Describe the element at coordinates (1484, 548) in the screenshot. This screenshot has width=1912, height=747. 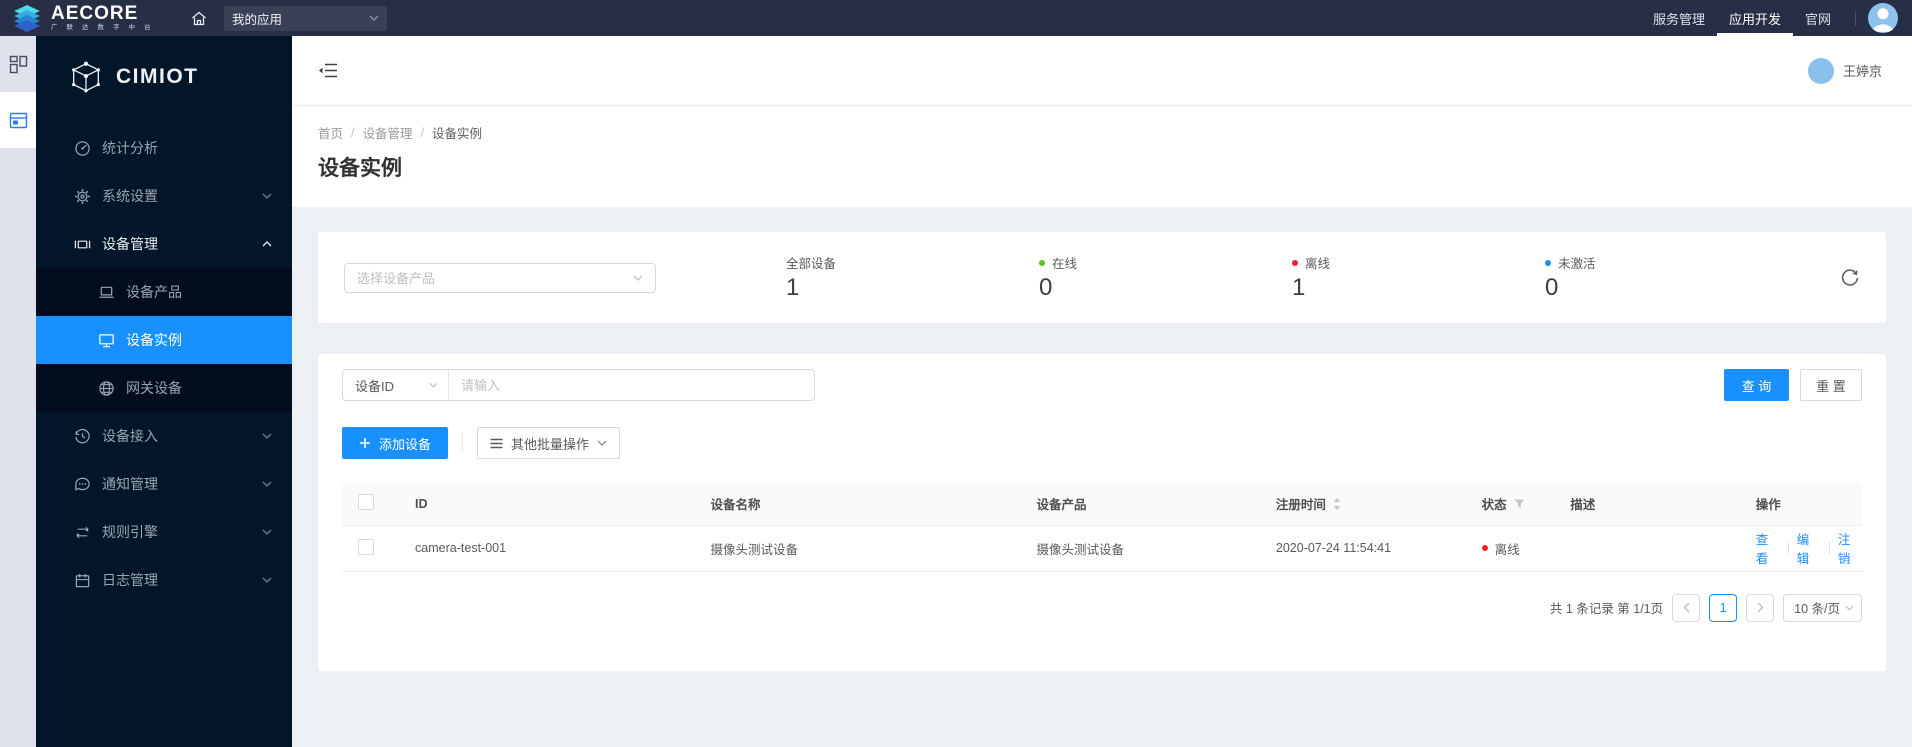
I see `offline-dot-icon` at that location.